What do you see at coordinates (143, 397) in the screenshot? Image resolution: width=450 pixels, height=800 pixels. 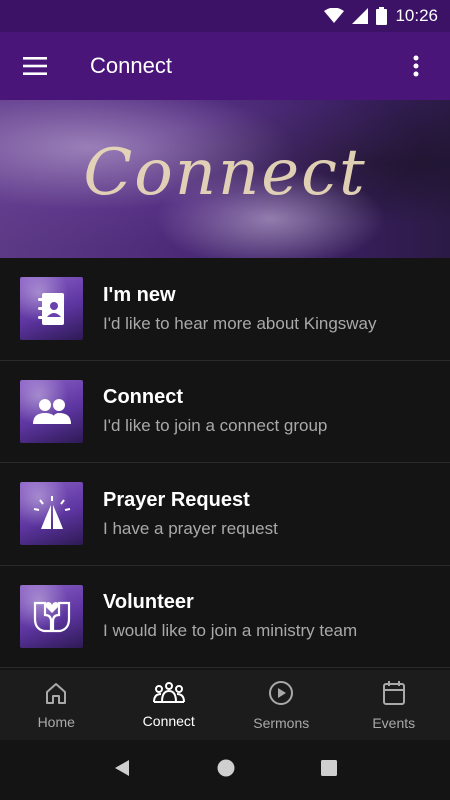 I see `list-item-title: Connect` at bounding box center [143, 397].